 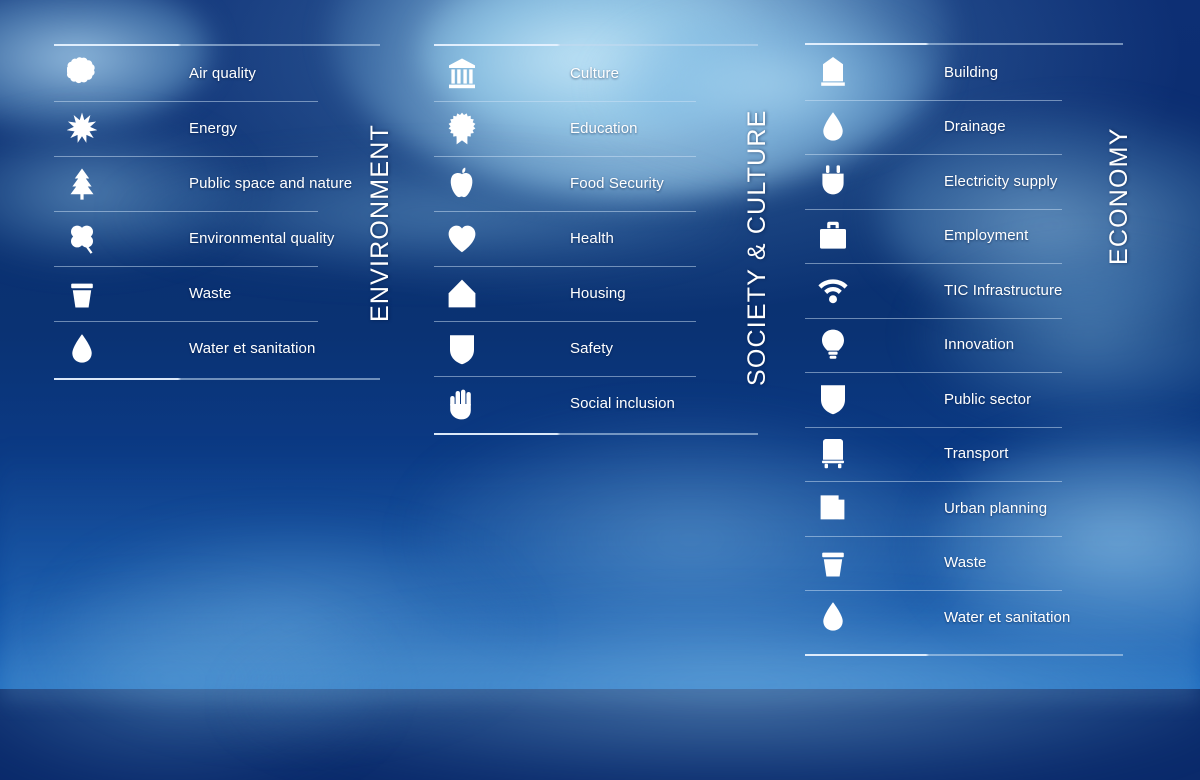 I want to click on power-plug-icon, so click(x=833, y=181).